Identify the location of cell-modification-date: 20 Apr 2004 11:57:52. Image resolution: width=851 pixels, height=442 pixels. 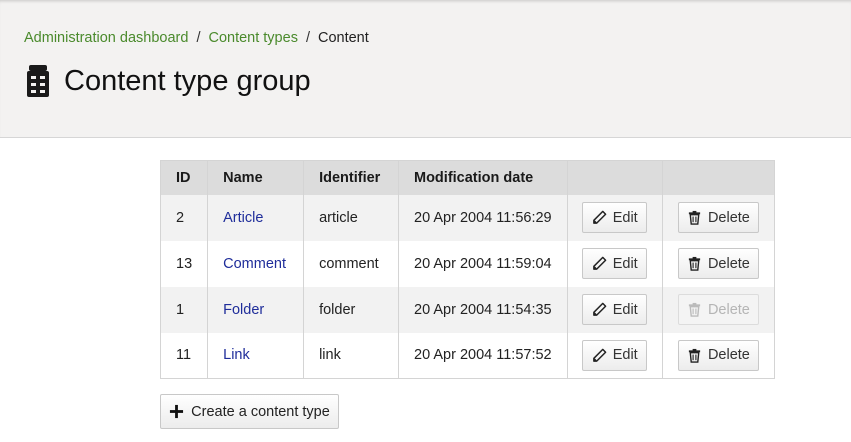
(483, 355).